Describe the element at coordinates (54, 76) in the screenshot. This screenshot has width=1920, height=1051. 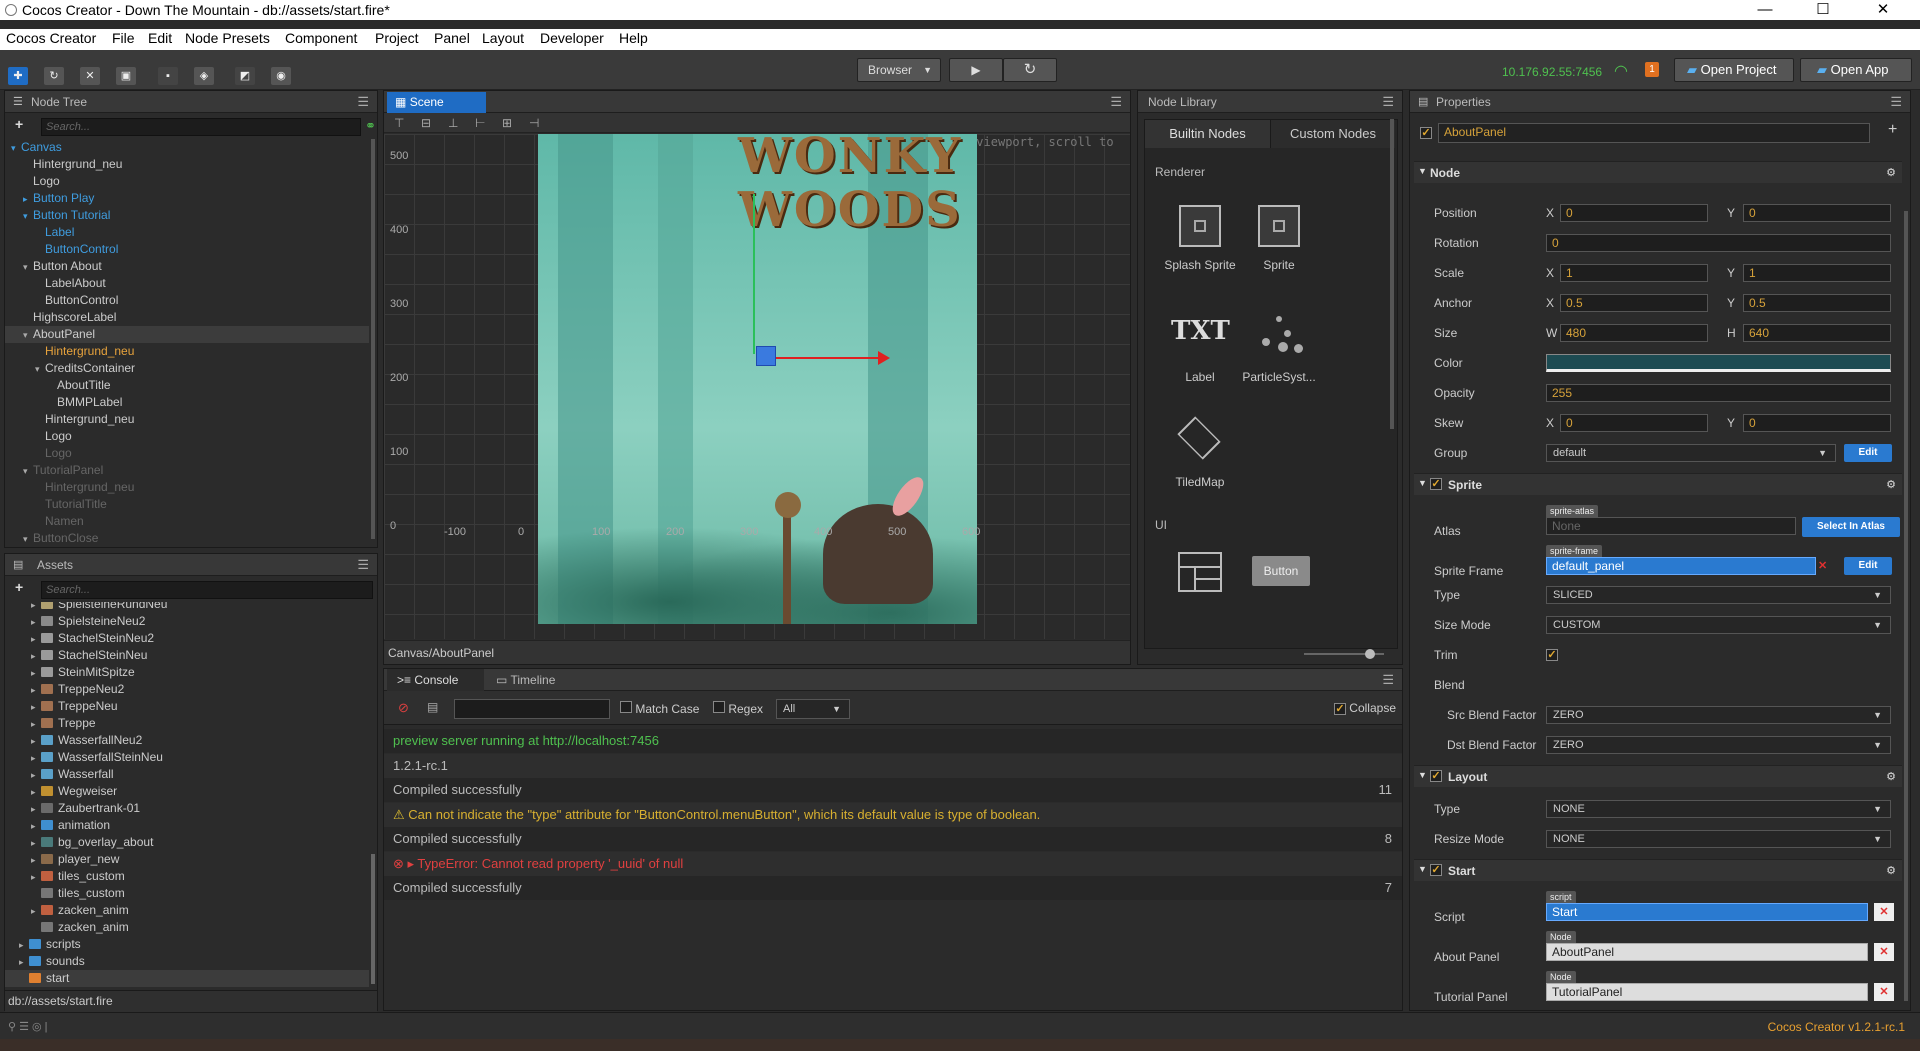
I see `rotate-tool-icon: ↻` at that location.